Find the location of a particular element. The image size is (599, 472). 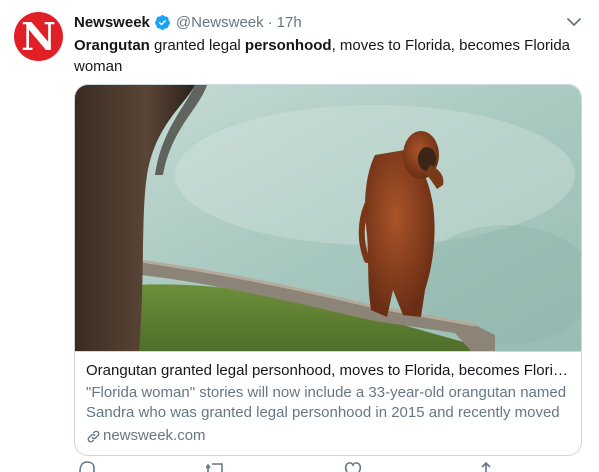

tweet-text-segment: granted legal is located at coordinates (197, 45).